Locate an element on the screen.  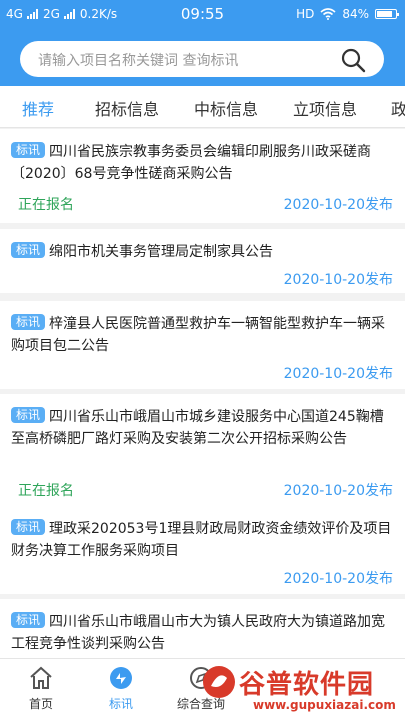
item-title-wrap: 标讯 梓潼县人民医院普通型救护车一辆智能型救护车一辆采购项目包二公告 is located at coordinates (203, 335).